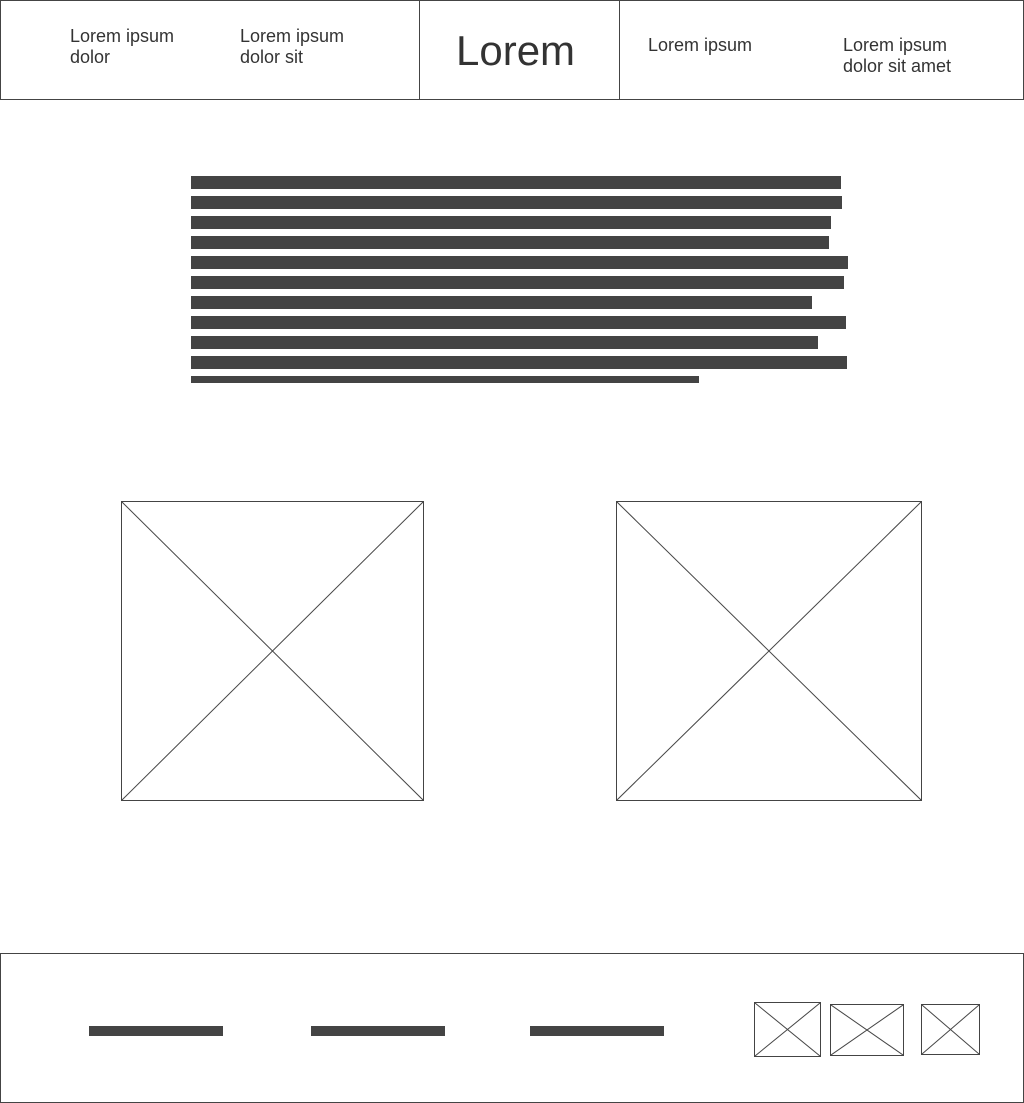  Describe the element at coordinates (210, 50) in the screenshot. I see `header-left-nav` at that location.